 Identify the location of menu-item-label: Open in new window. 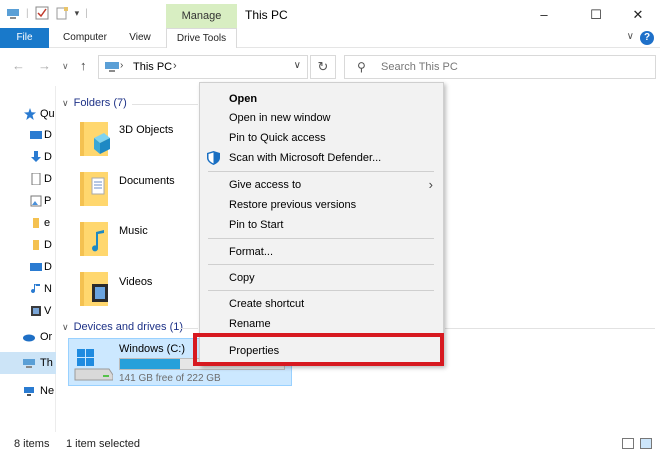
(280, 118).